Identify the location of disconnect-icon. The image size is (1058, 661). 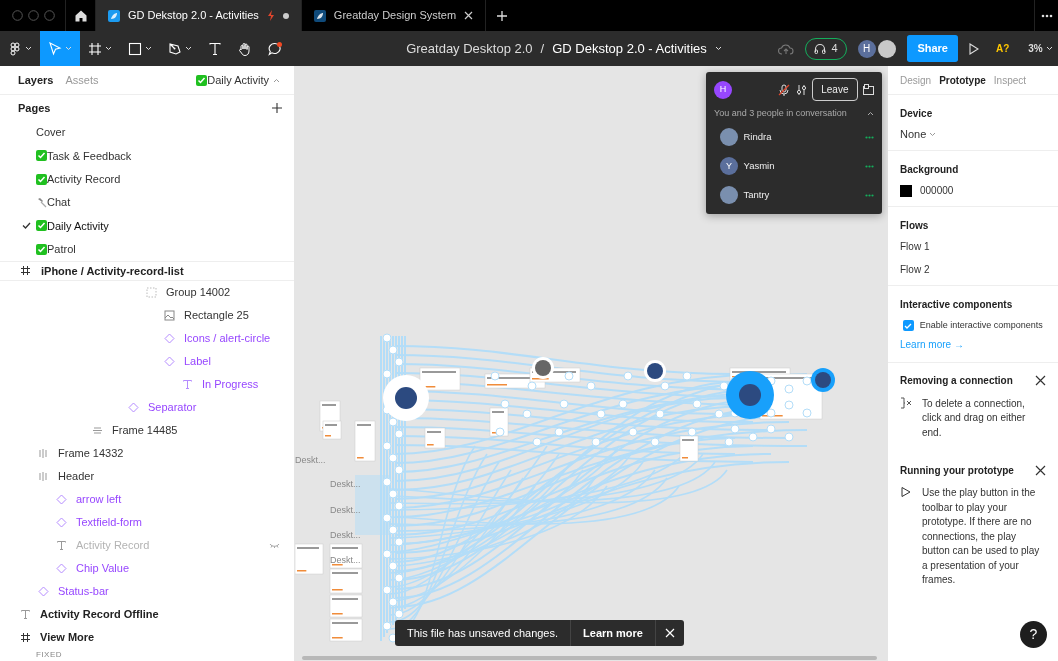
(906, 402).